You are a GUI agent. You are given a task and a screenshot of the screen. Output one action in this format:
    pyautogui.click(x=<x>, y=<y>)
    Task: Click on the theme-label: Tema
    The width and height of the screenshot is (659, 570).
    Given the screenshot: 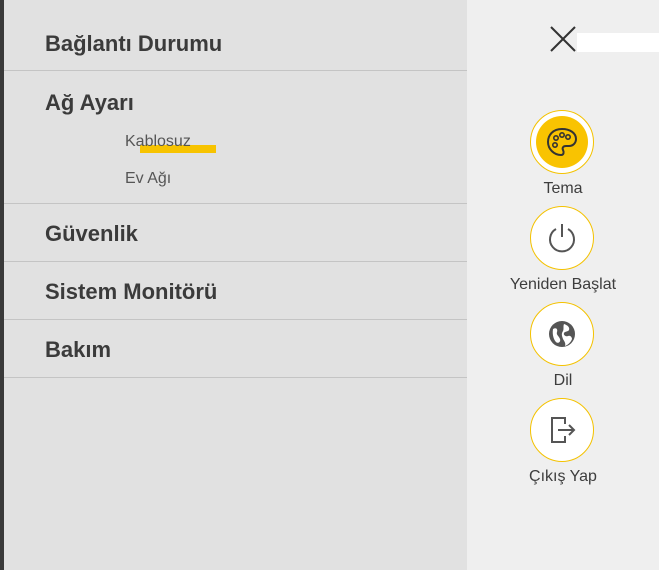 What is the action you would take?
    pyautogui.click(x=563, y=188)
    